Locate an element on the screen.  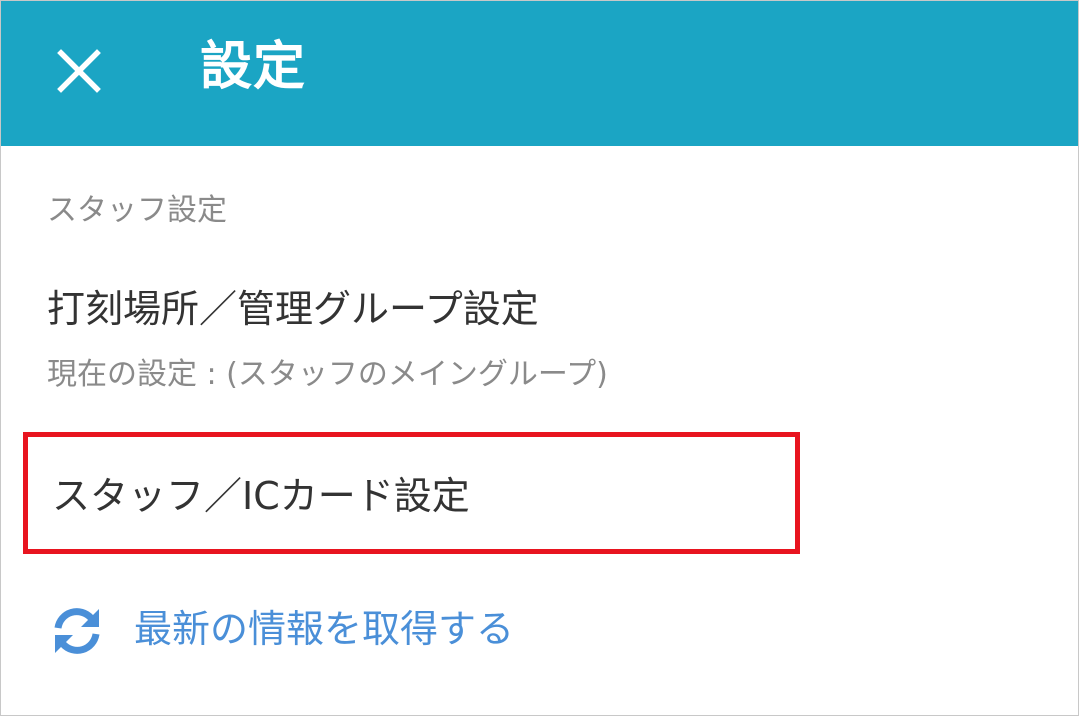
menu-item-staff-ic-card: スタッフ／ICカード設定 is located at coordinates (411, 493).